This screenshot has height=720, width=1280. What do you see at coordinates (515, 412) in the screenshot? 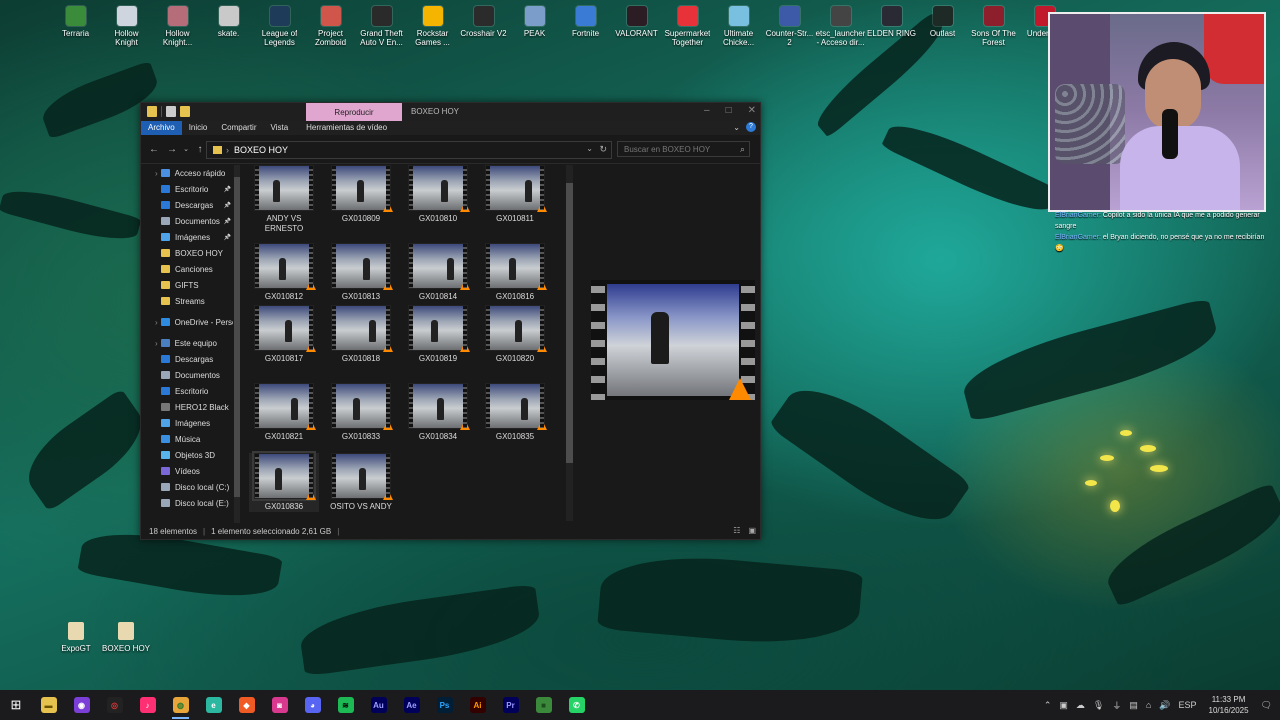
I see `file-item: GX010835` at bounding box center [515, 412].